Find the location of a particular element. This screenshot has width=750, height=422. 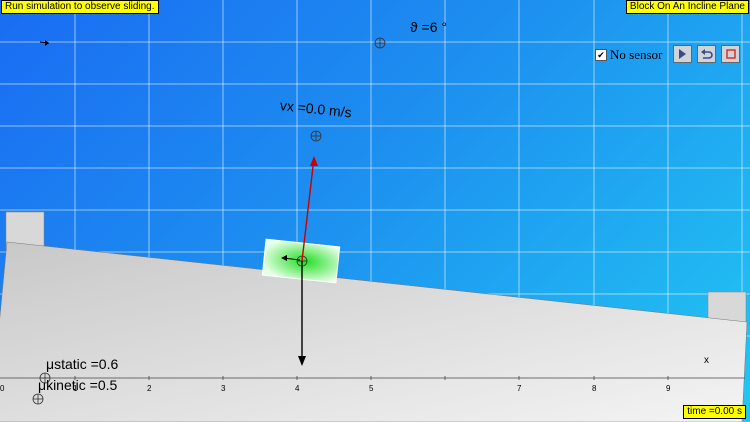

status-message: Run simulation to observe sliding. is located at coordinates (80, 7).